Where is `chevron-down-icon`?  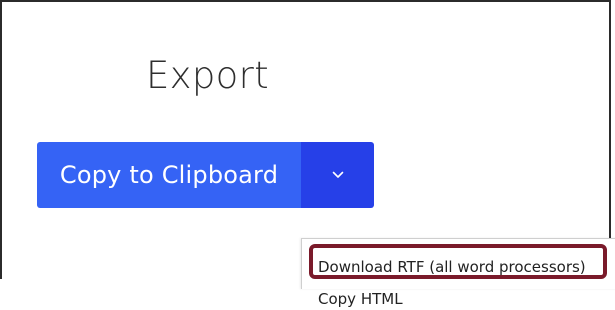
chevron-down-icon is located at coordinates (337, 174).